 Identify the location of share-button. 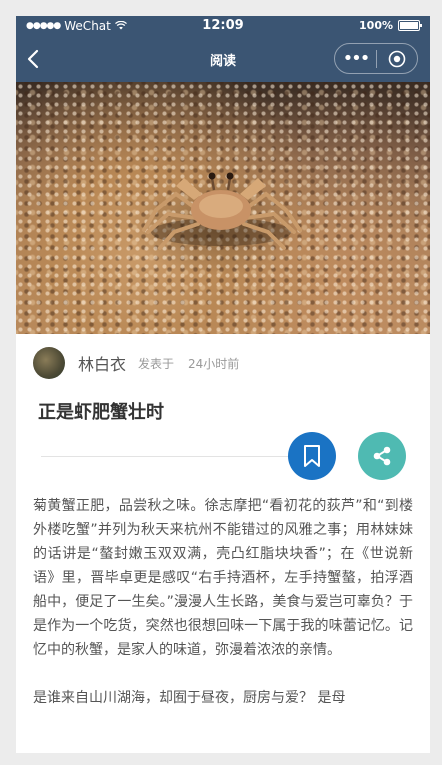
(382, 456).